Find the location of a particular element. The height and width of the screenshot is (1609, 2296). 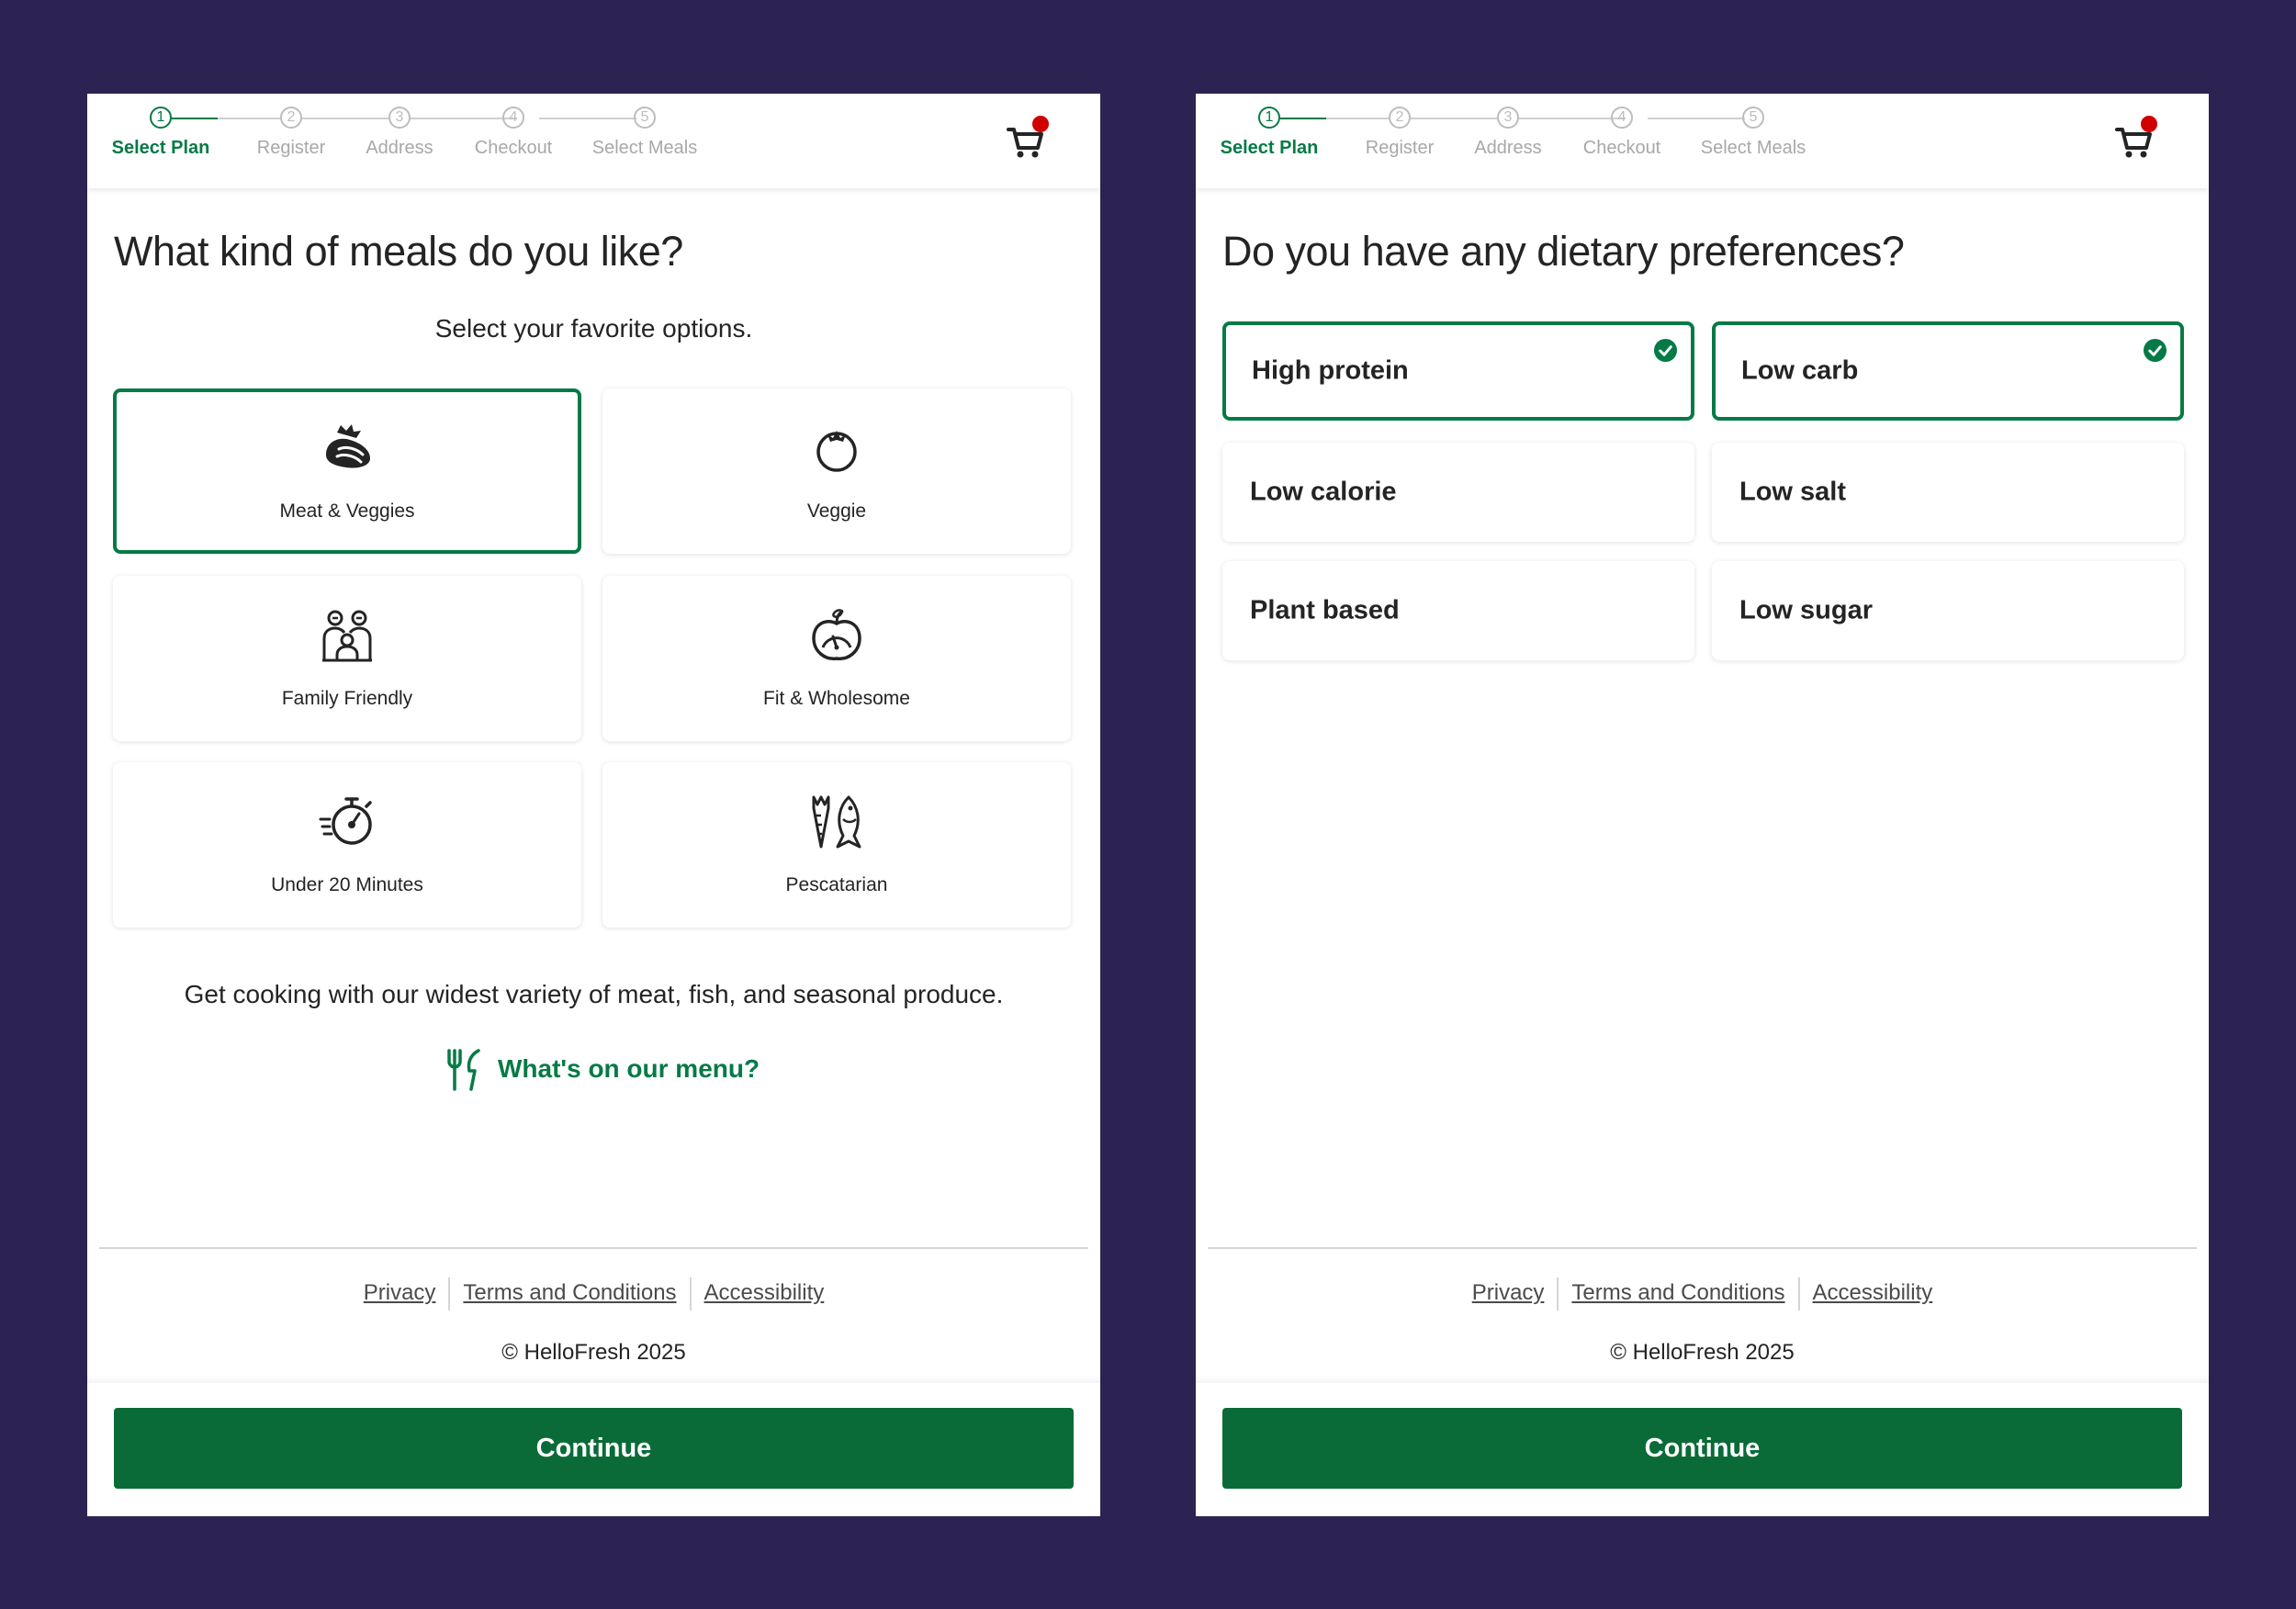

apple-scale-icon is located at coordinates (836, 634).